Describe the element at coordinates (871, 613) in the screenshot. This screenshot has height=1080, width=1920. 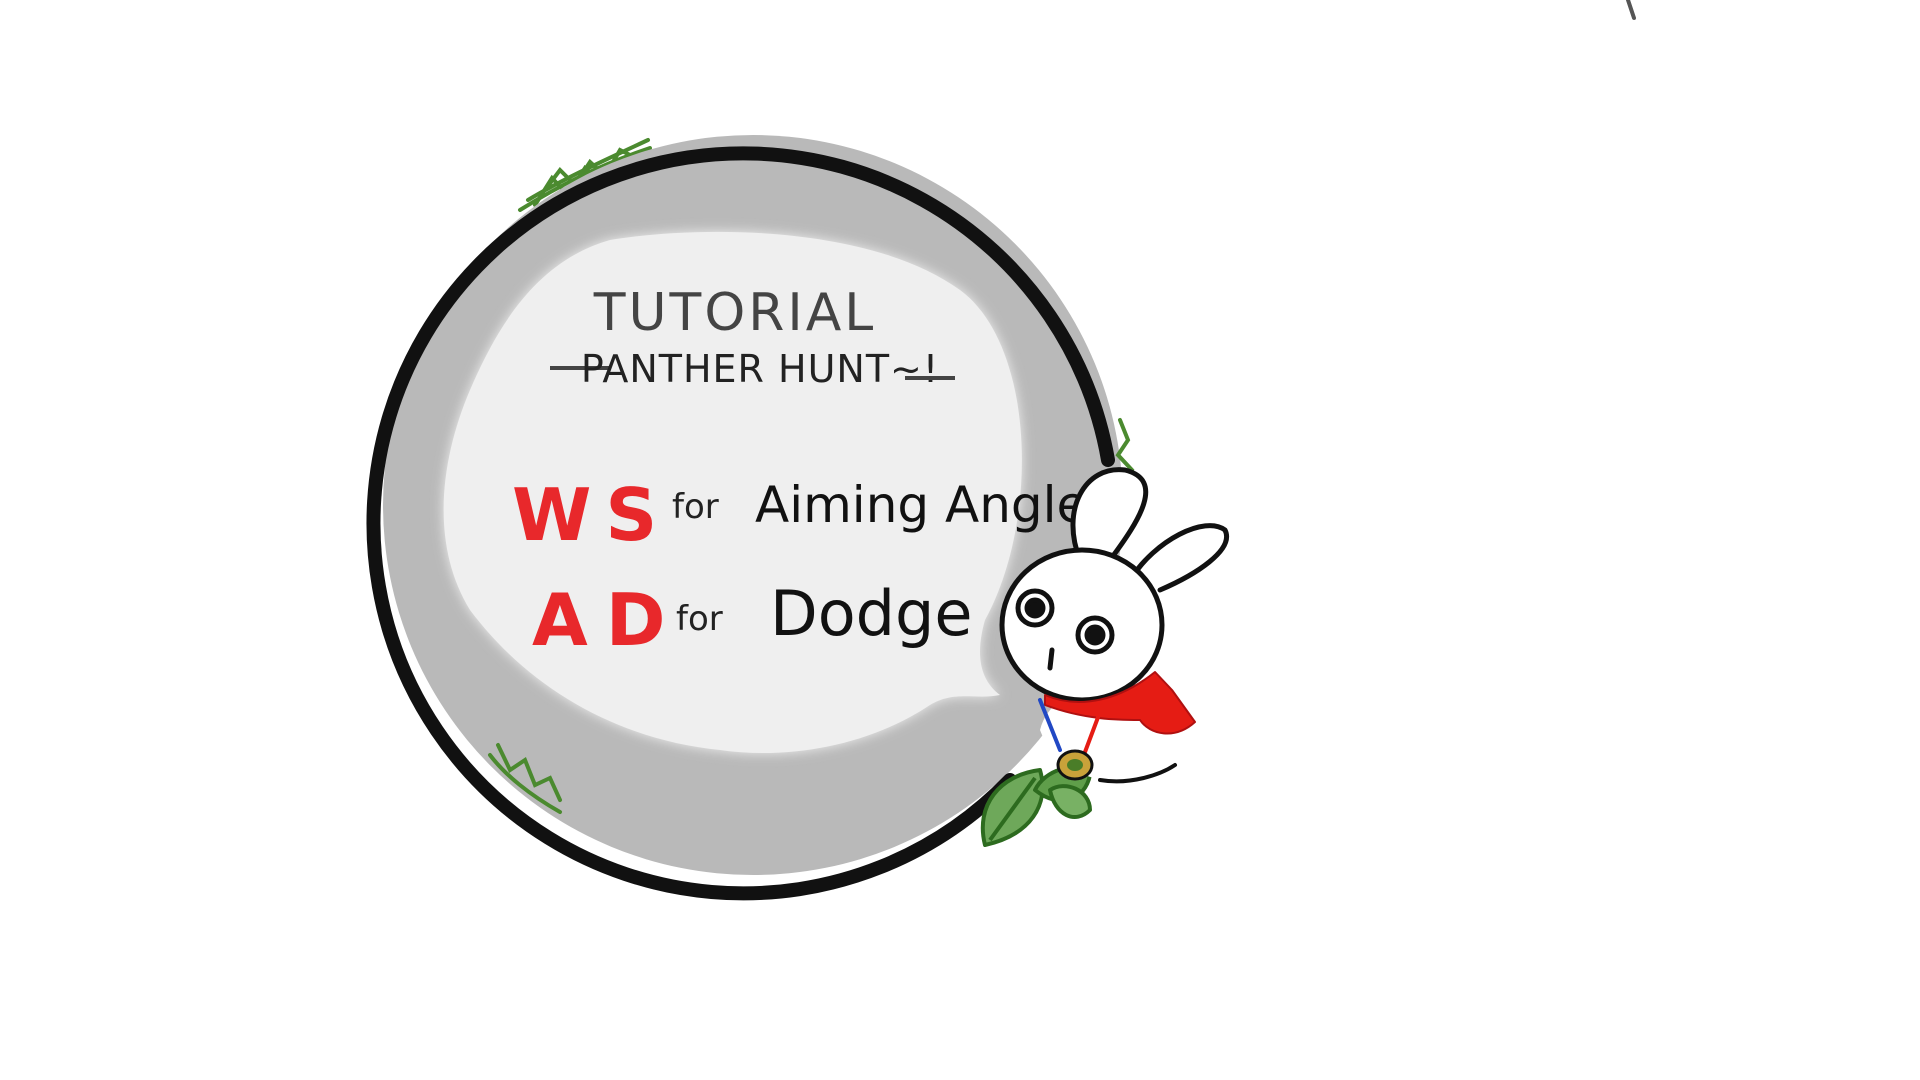
I see `control-action-dodge: Dodge` at that location.